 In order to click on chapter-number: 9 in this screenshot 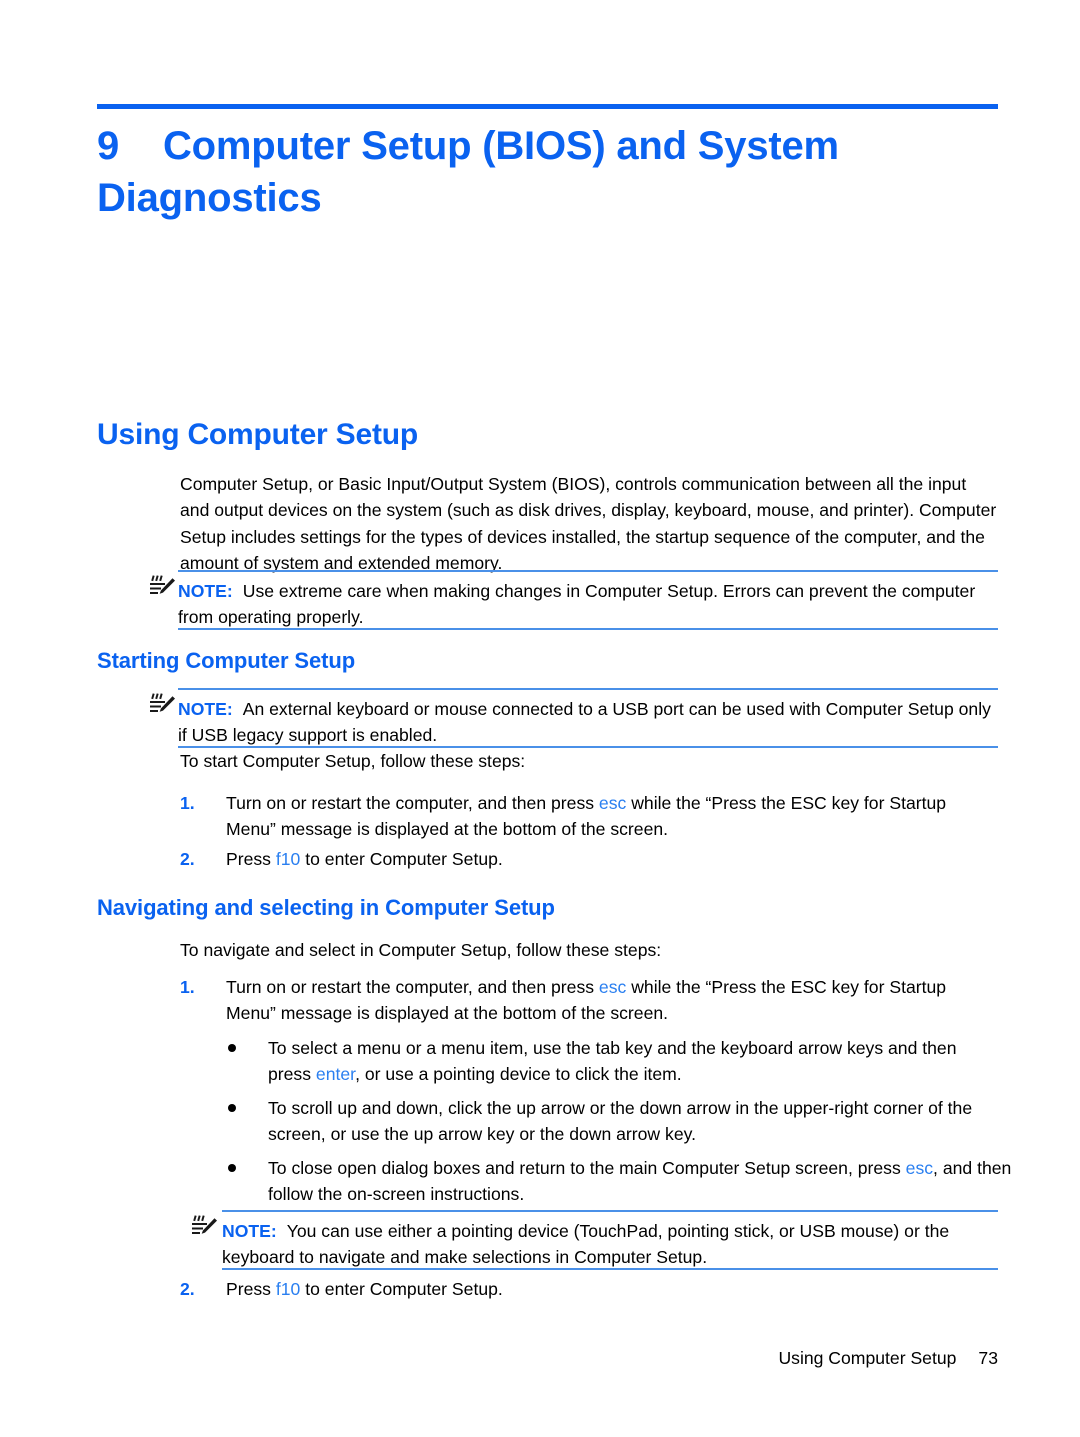, I will do `click(108, 146)`.